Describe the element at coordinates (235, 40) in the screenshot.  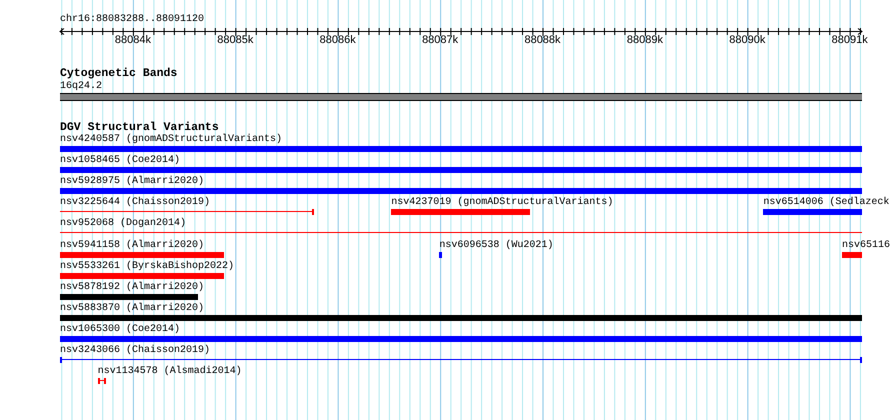
I see `tick-label: 88085k` at that location.